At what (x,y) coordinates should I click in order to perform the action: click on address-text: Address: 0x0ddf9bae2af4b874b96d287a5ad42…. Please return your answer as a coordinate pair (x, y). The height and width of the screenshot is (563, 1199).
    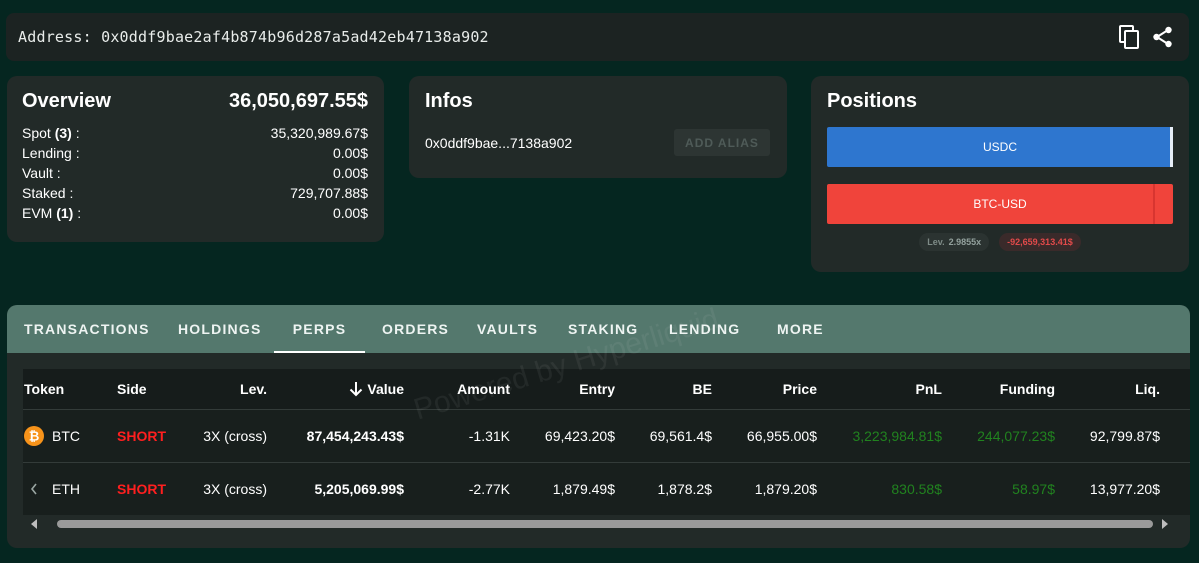
    Looking at the image, I should click on (253, 37).